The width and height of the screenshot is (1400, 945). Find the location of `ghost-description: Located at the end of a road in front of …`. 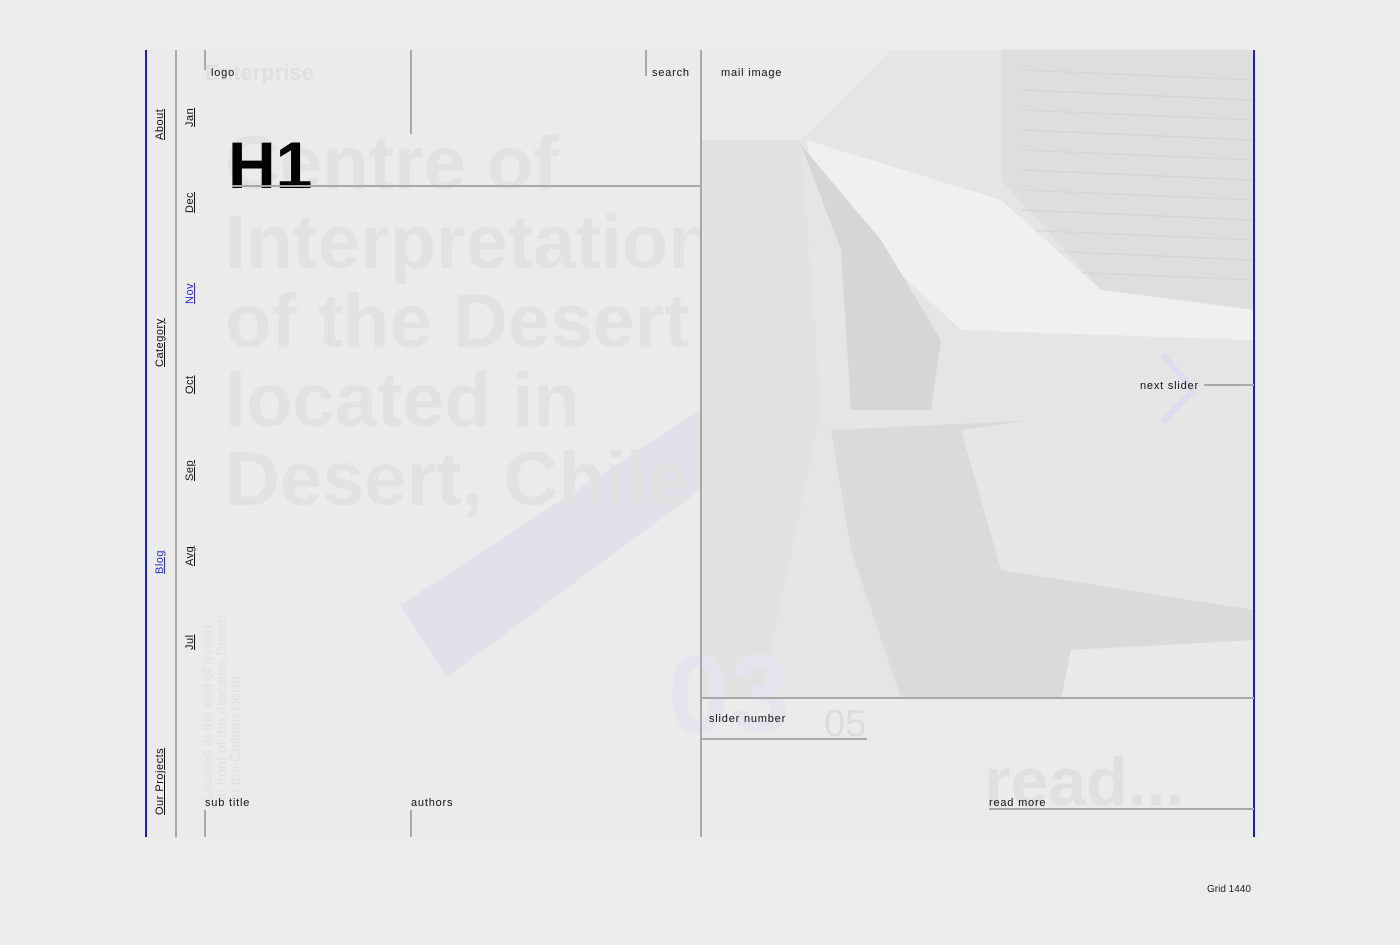

ghost-description: Located at the end of a road in front of … is located at coordinates (221, 707).